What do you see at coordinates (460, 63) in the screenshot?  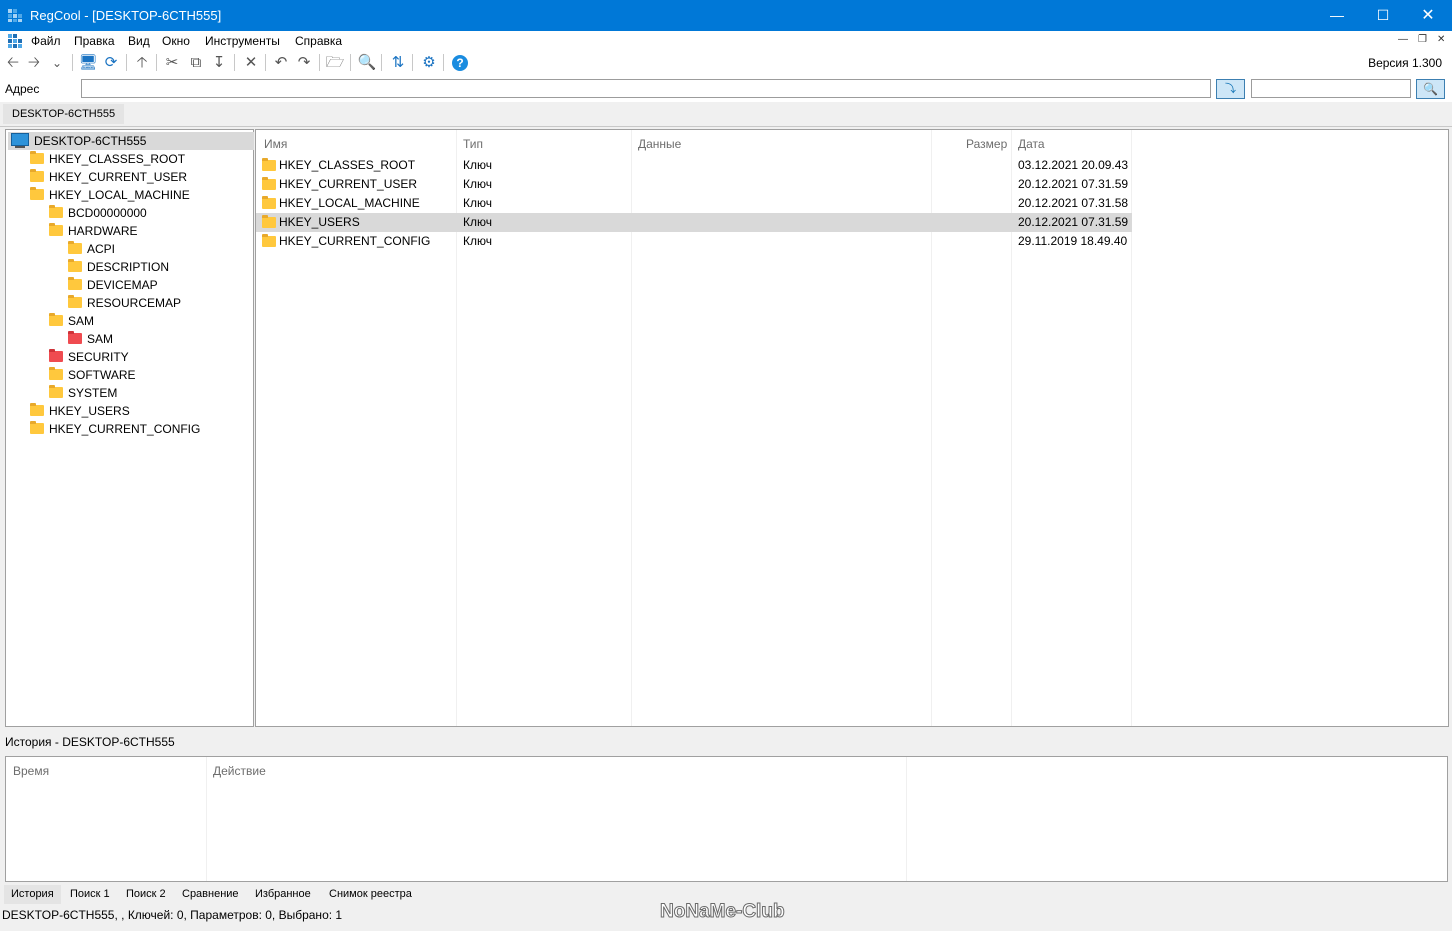 I see `help-icon: ?` at bounding box center [460, 63].